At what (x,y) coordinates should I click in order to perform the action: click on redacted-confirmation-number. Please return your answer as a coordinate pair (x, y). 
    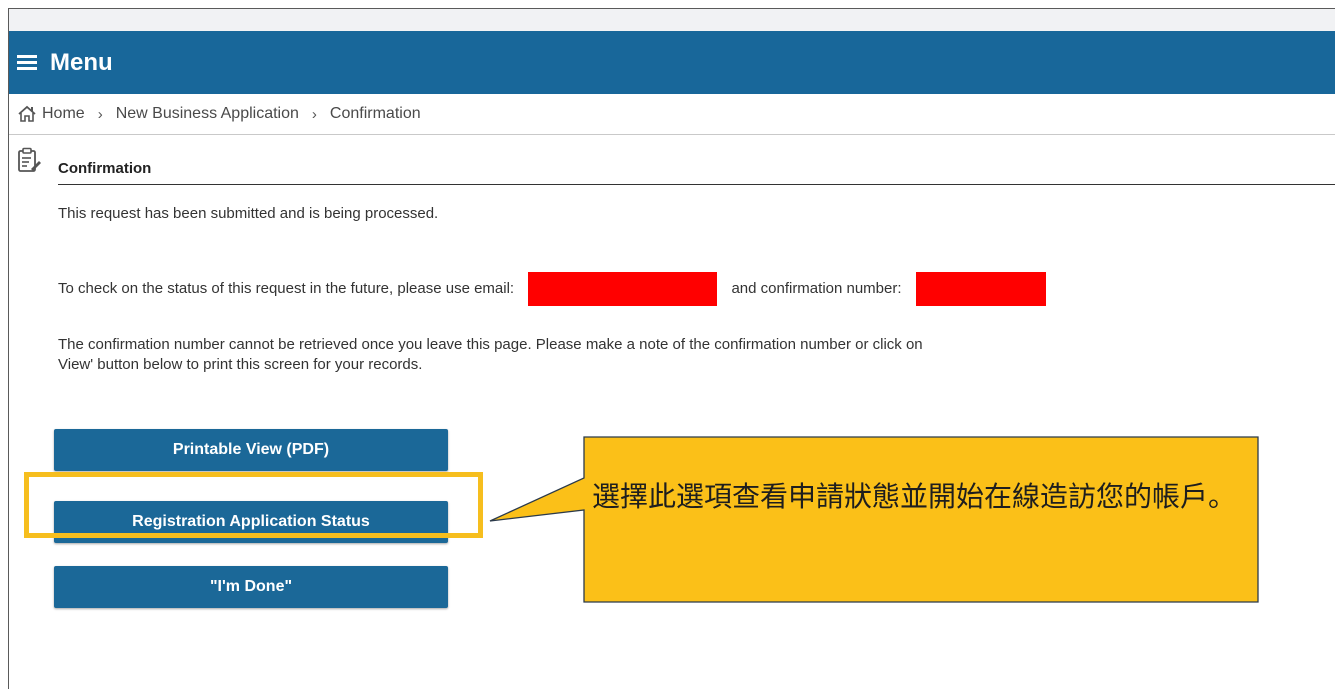
    Looking at the image, I should click on (980, 289).